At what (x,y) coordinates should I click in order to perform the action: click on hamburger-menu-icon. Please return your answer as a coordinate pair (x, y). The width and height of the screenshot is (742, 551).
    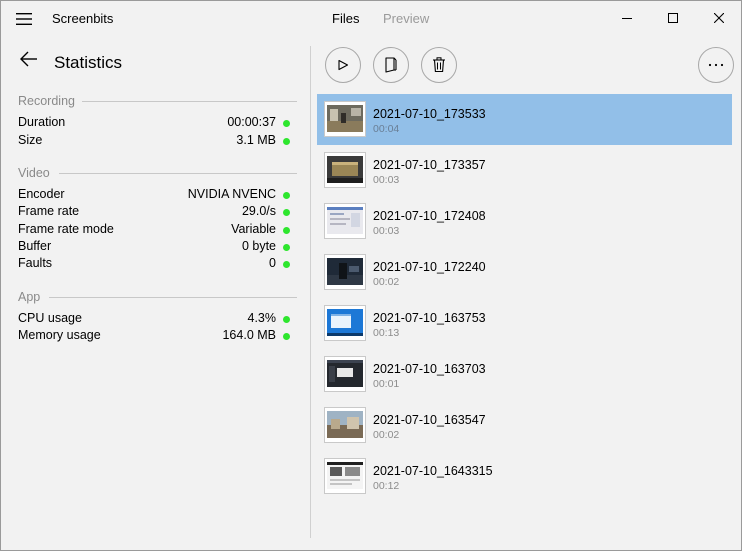
    Looking at the image, I should click on (24, 19).